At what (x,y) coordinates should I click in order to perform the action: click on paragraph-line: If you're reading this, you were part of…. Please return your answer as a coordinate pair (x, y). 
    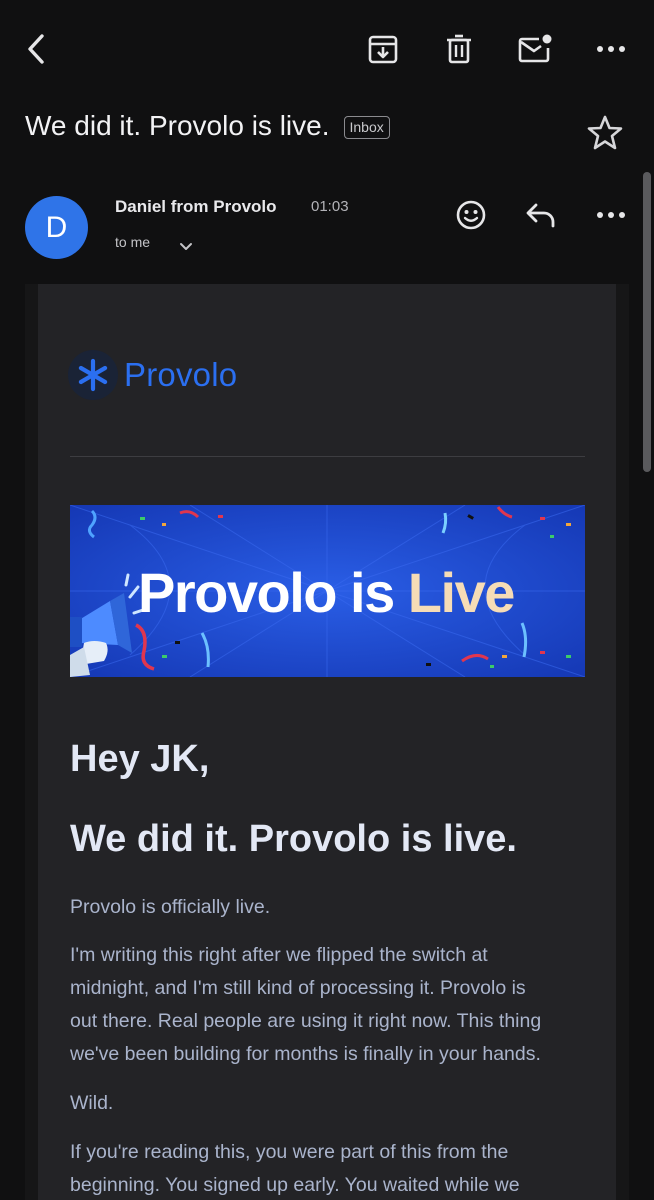
    Looking at the image, I should click on (289, 1152).